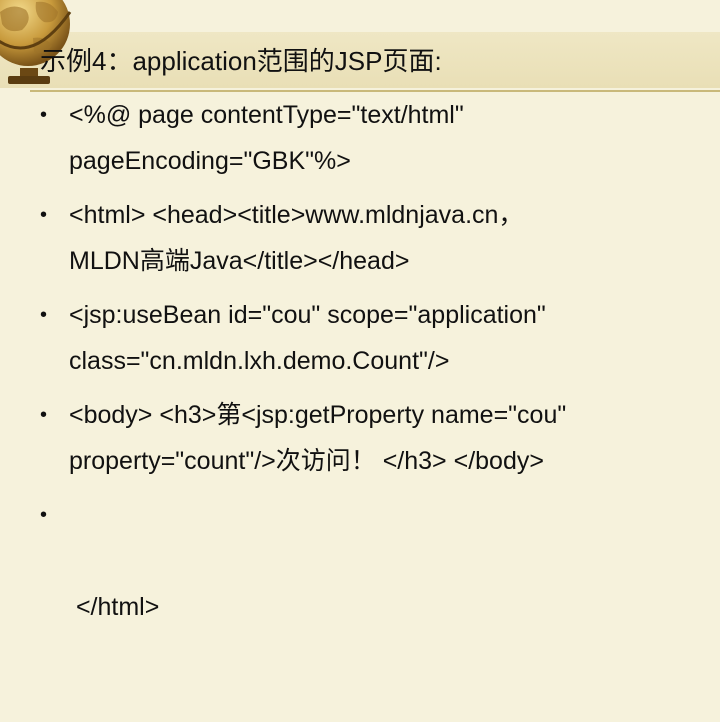 This screenshot has width=720, height=722. What do you see at coordinates (259, 361) in the screenshot?
I see `bullet-line: class="cn.mldn.lxh.demo.Count"/>` at bounding box center [259, 361].